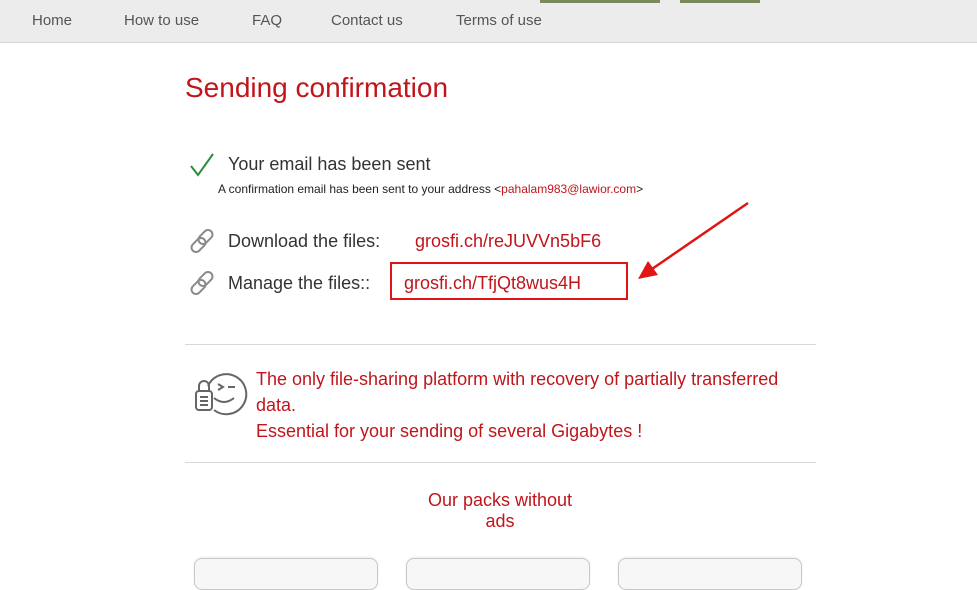  What do you see at coordinates (367, 20) in the screenshot?
I see `nav-contact-us: Contact us` at bounding box center [367, 20].